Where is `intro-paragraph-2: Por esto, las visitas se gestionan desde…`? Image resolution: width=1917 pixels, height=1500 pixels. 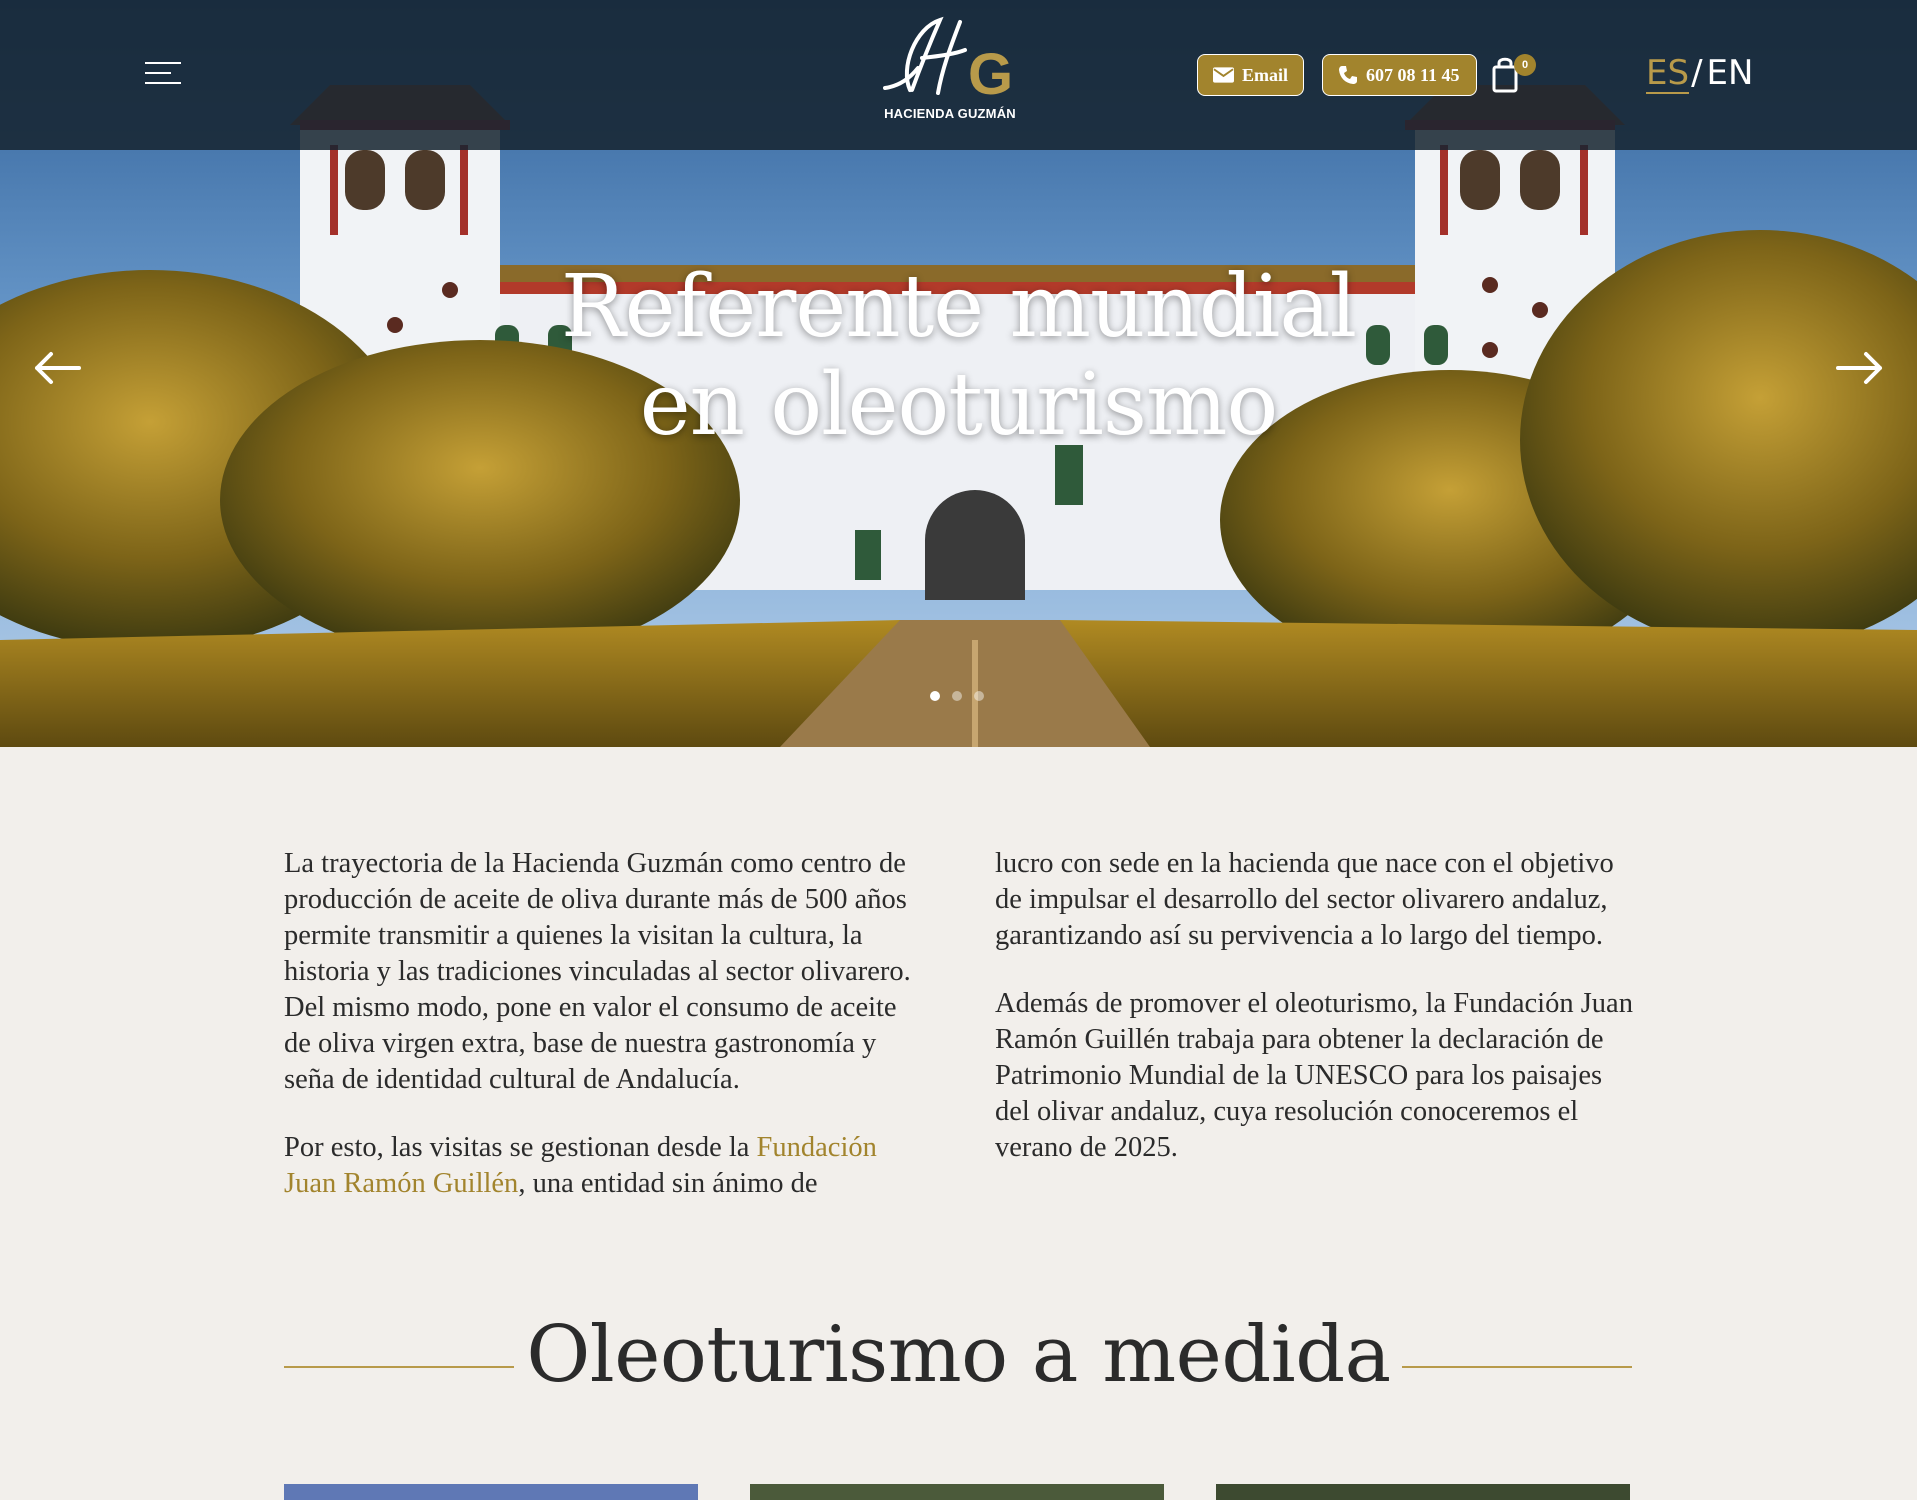 intro-paragraph-2: Por esto, las visitas se gestionan desde… is located at coordinates (604, 1166).